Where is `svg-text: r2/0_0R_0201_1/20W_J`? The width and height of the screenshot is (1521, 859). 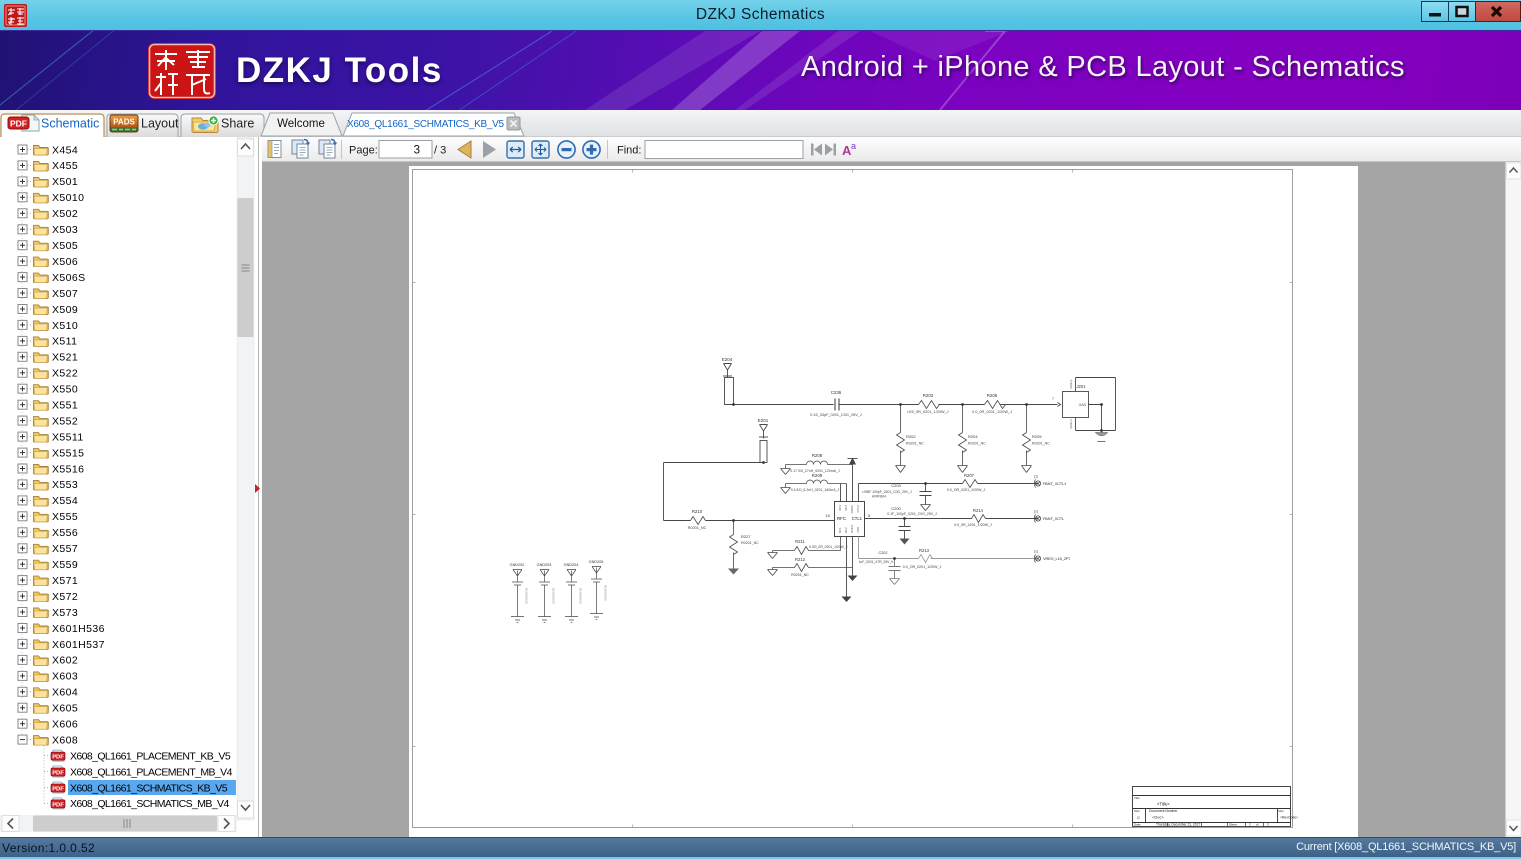
svg-text: r2/0_0R_0201_1/20W_J is located at coordinates (927, 412).